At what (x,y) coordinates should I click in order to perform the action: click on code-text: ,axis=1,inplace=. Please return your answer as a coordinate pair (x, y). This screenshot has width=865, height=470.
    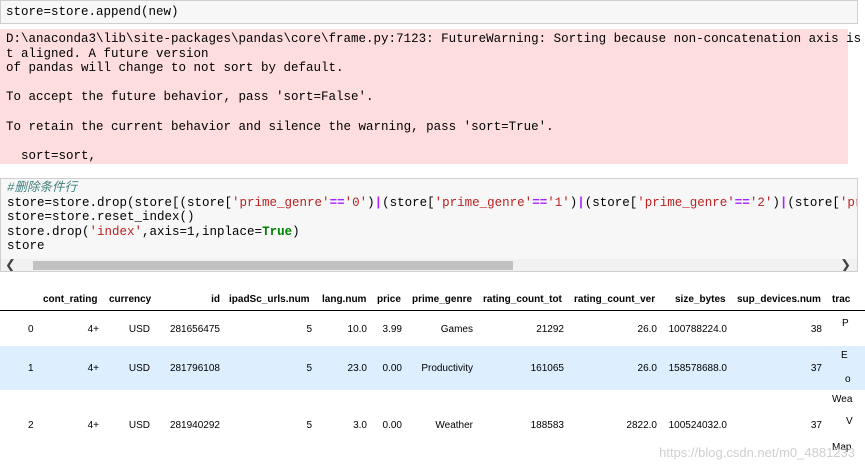
    Looking at the image, I should click on (202, 231).